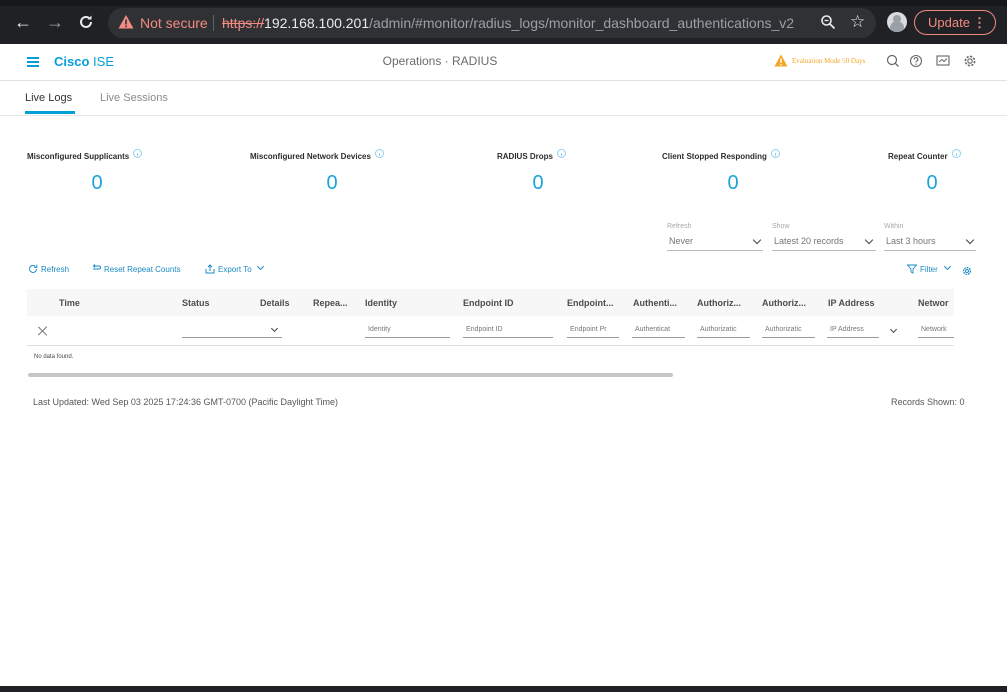 This screenshot has height=692, width=1007. Describe the element at coordinates (48, 98) in the screenshot. I see `tab-live-logs: Live Logs` at that location.